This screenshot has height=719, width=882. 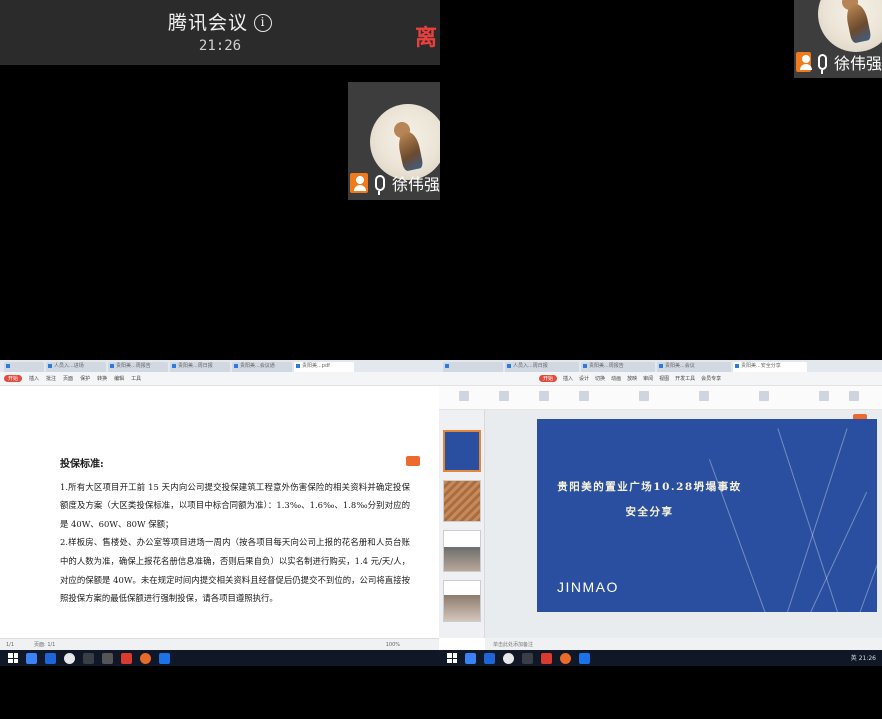 I want to click on wps-tab-bar: 人员入...周日报 贵阳美...周报告 贵阳美...会议 贵阳美...安全分享, so click(x=660, y=366).